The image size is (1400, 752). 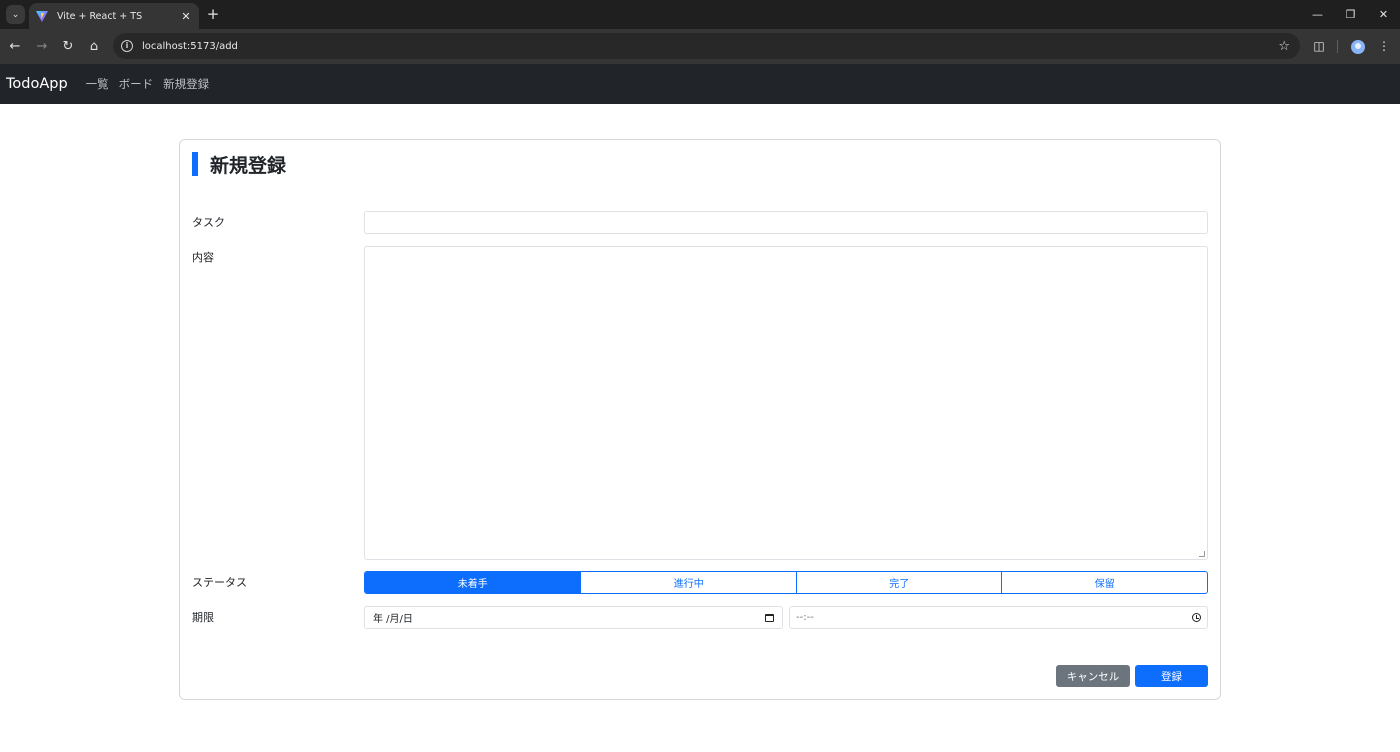 I want to click on cancel-button: キャンセル, so click(x=1093, y=676).